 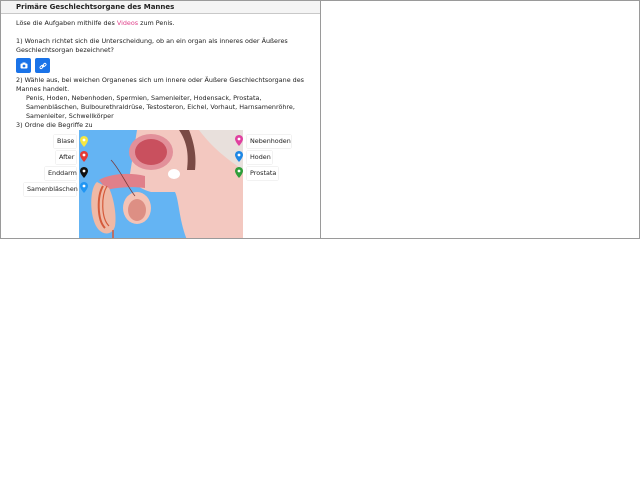 What do you see at coordinates (65, 141) in the screenshot?
I see `label-blase: Blase` at bounding box center [65, 141].